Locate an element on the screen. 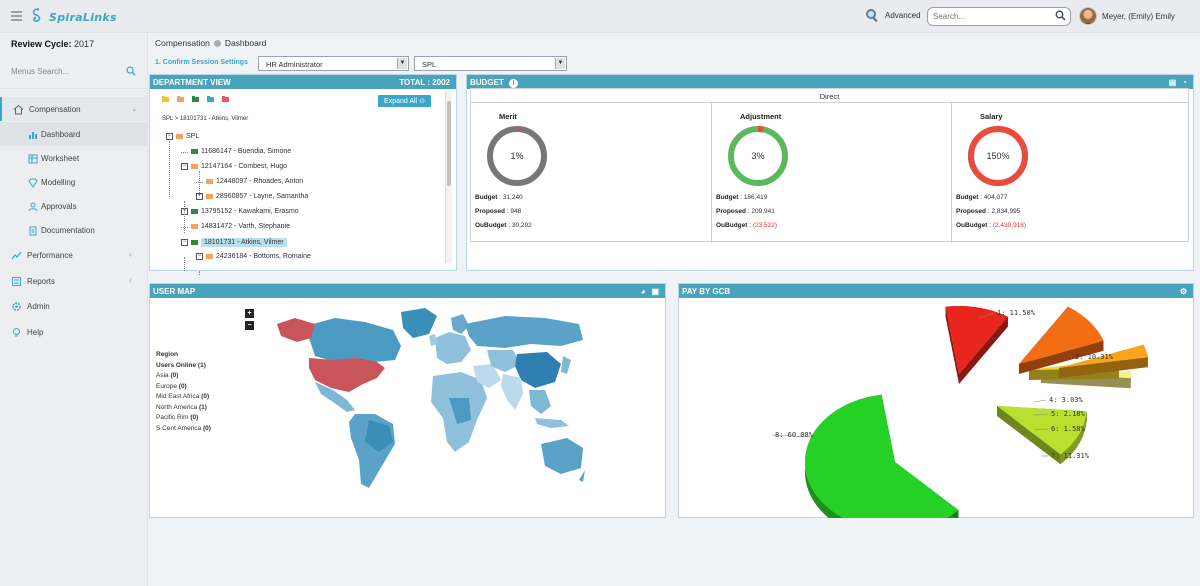  oubudget-value: OuBudget : 30,292 is located at coordinates (503, 225).